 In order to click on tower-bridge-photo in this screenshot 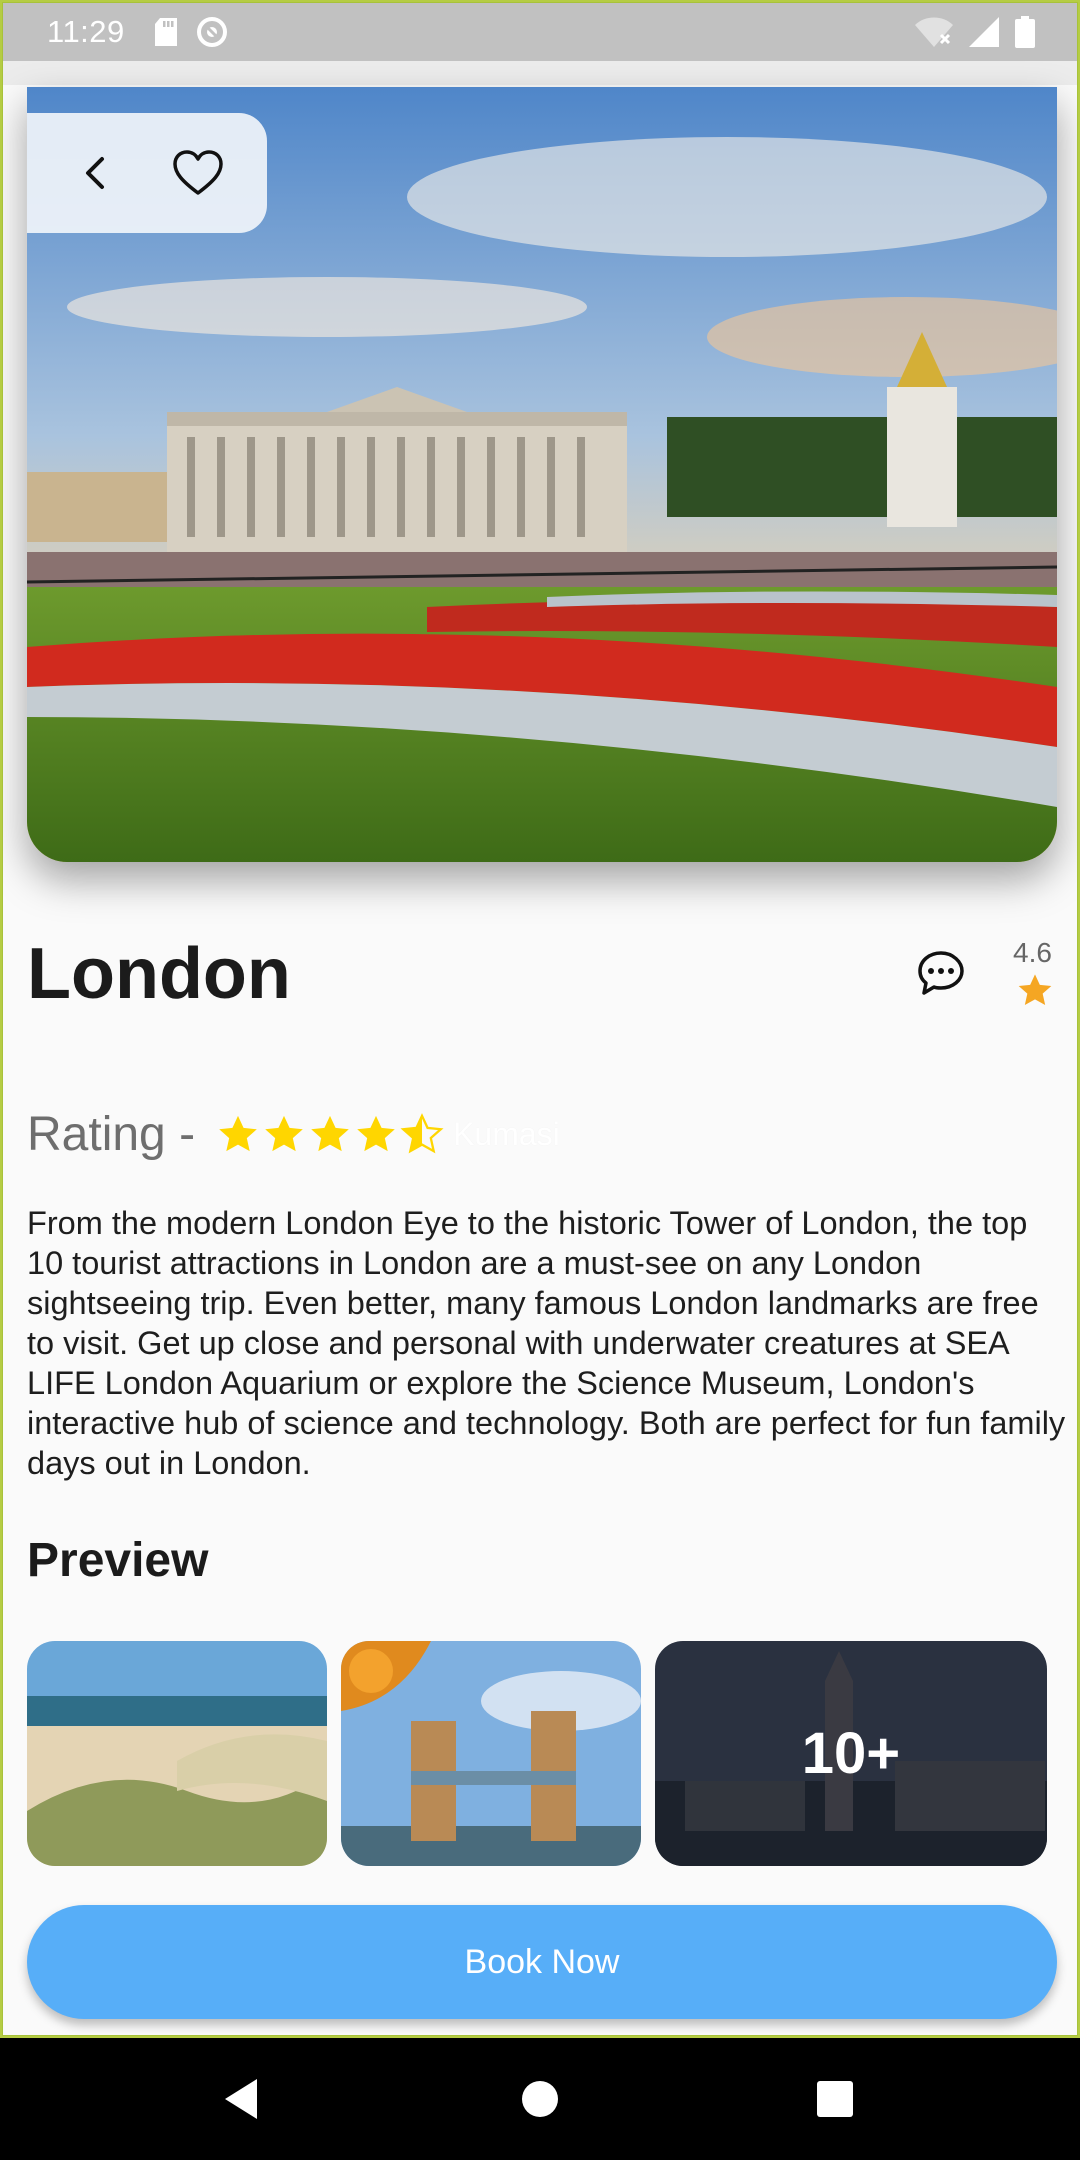, I will do `click(491, 1753)`.